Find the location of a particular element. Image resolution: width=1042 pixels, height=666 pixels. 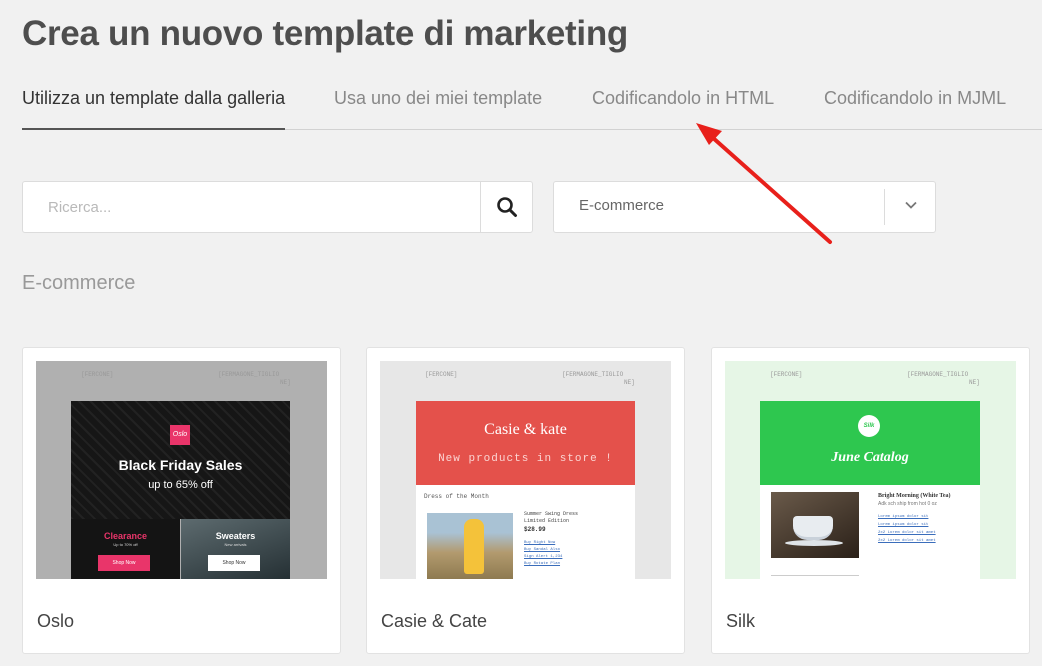

preview-tagline: New products in store ! is located at coordinates (525, 459).